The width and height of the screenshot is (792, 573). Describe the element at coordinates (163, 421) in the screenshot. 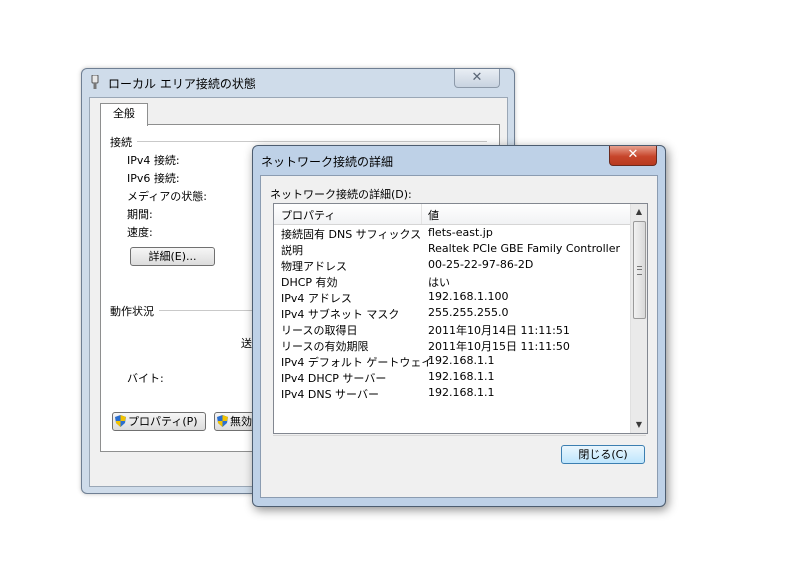

I see `properties-button-label: プロパティ(P)` at that location.